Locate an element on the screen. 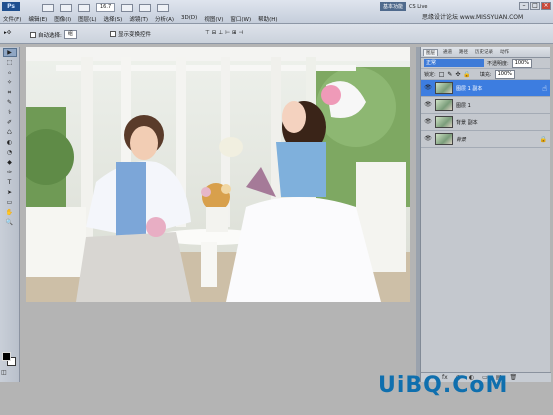  healing-brush-tool: ⚕ is located at coordinates (10, 112).